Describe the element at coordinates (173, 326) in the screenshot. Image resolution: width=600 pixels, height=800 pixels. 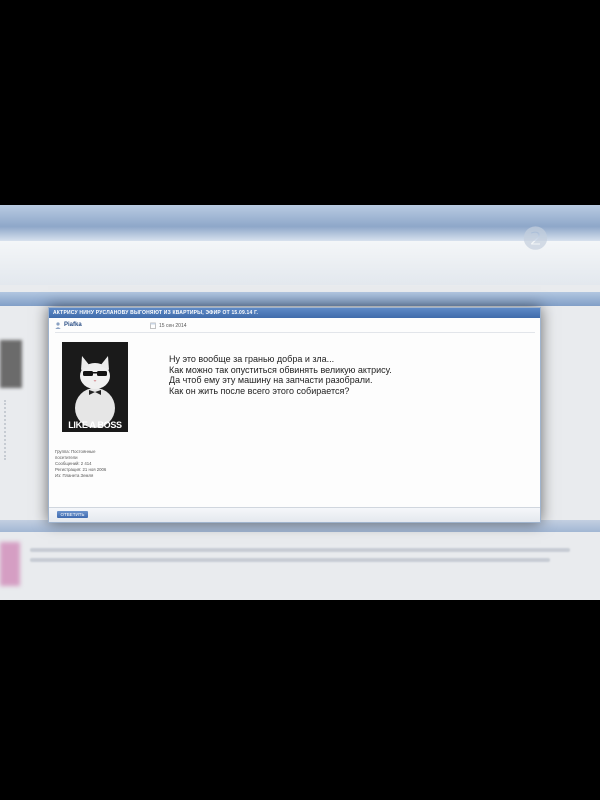
I see `post-date: 15 сен 2014` at that location.